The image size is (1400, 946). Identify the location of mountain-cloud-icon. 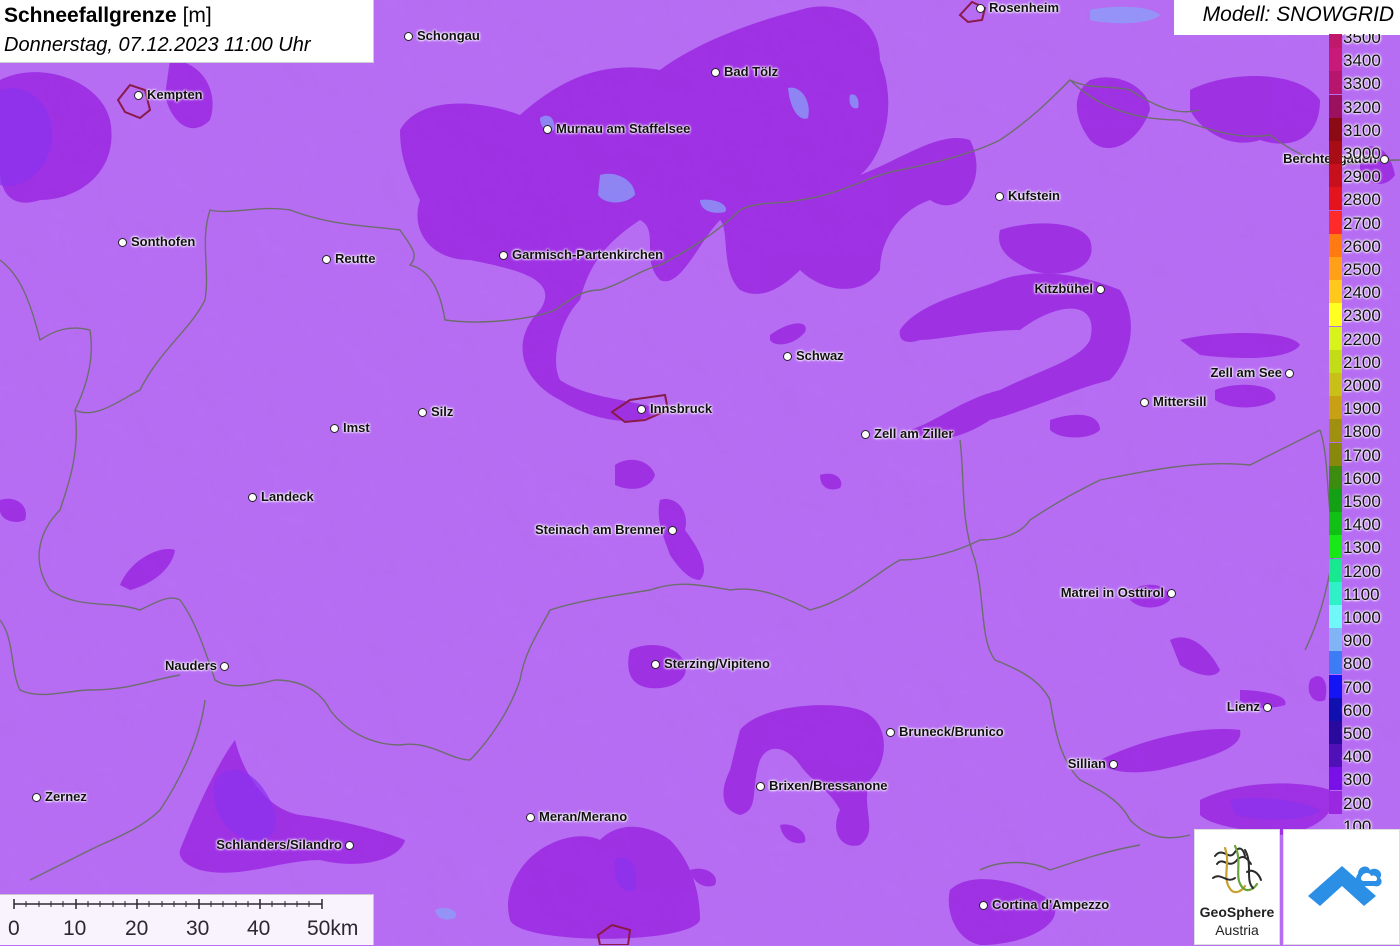
(1345, 886).